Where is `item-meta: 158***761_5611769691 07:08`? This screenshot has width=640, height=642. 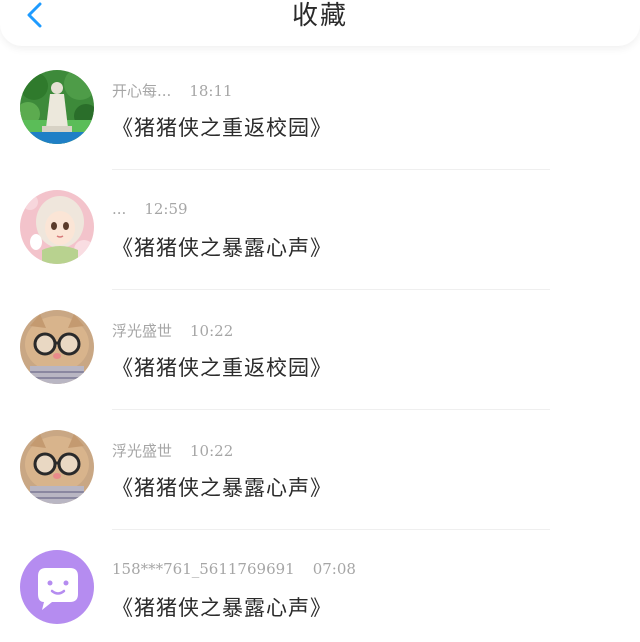 item-meta: 158***761_5611769691 07:08 is located at coordinates (234, 569).